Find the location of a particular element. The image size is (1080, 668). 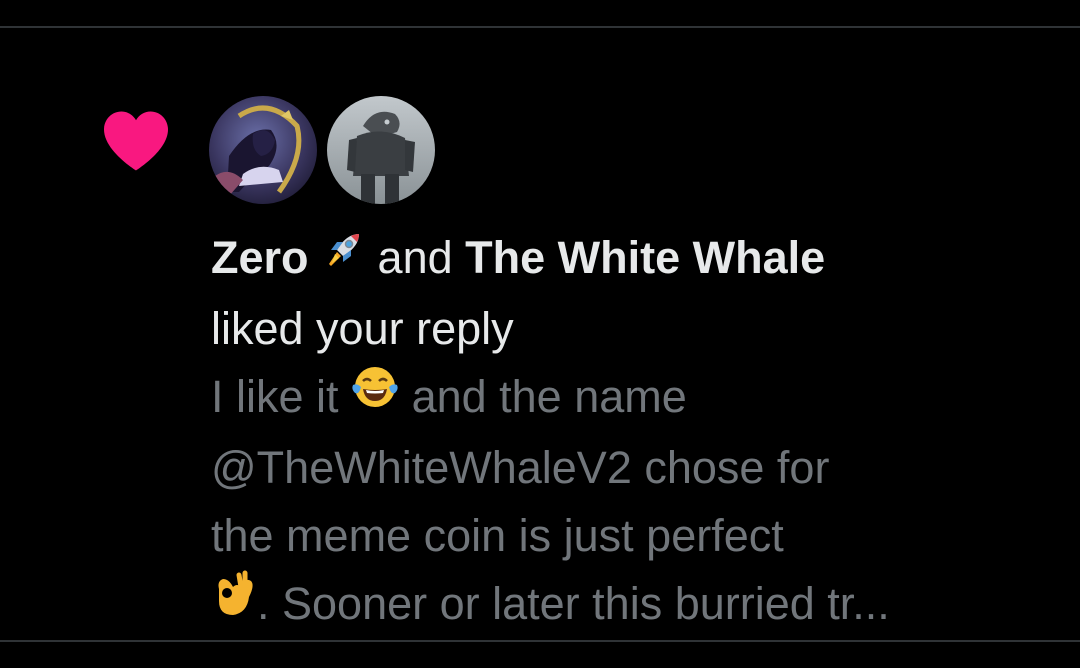

action-text: liked your reply is located at coordinates (362, 329).